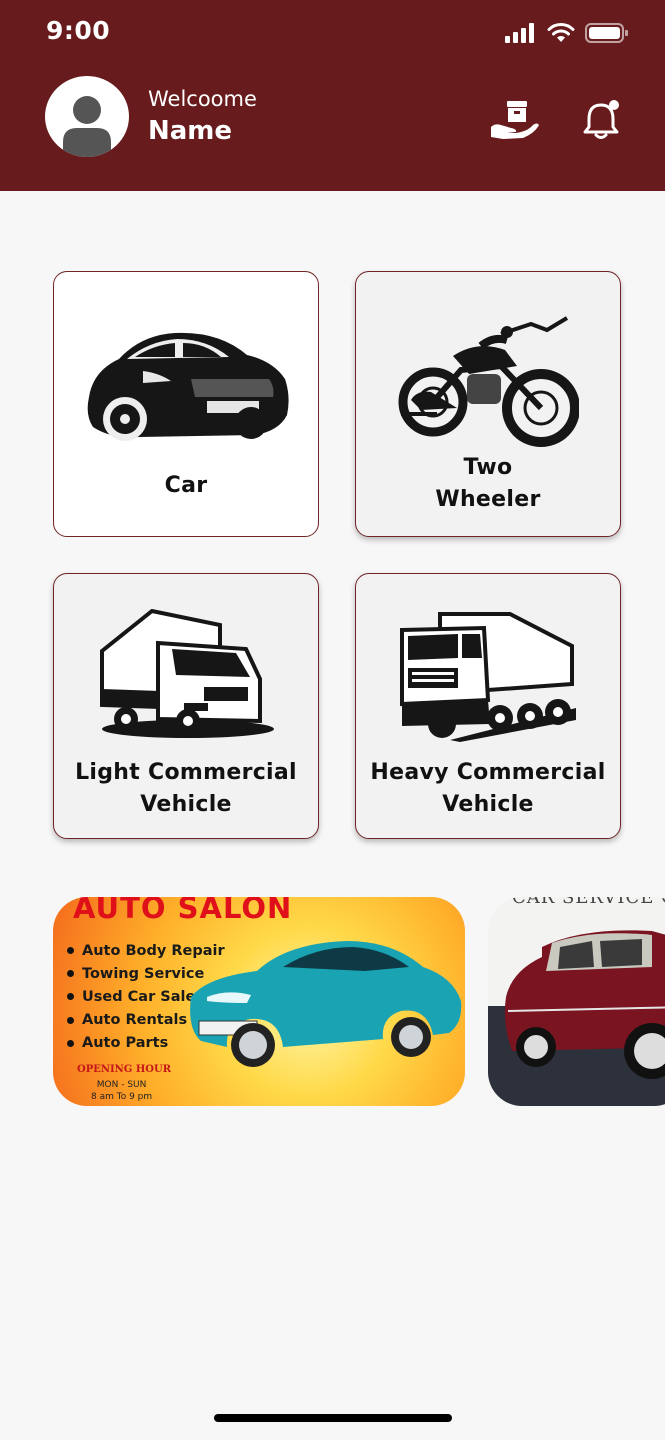  I want to click on bell-icon, so click(601, 119).